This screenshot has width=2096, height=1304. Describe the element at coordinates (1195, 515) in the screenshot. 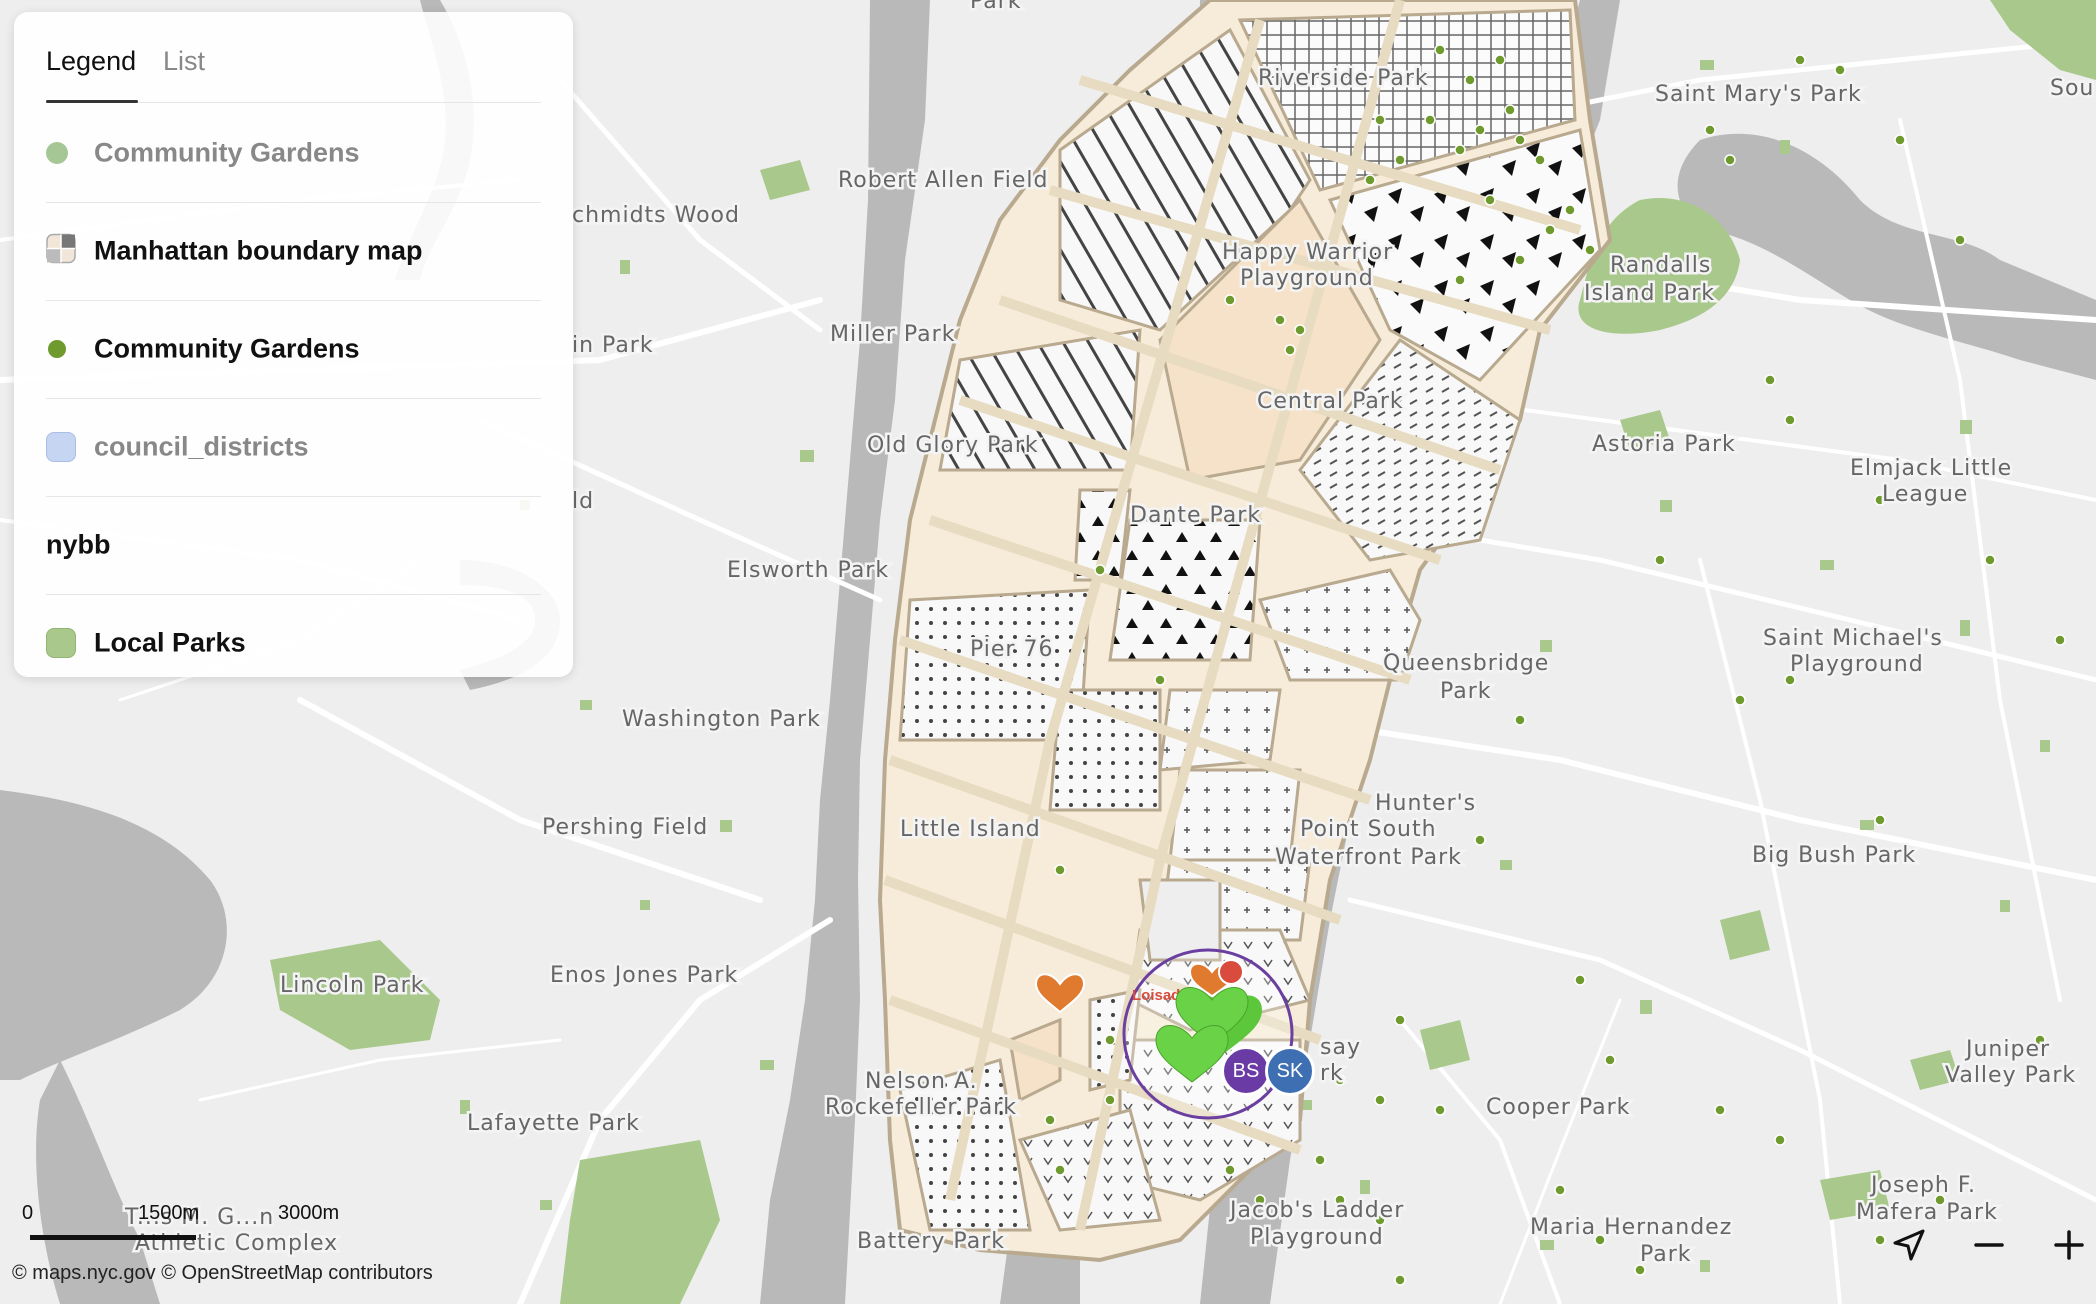

I see `place-label: Dante Park` at that location.